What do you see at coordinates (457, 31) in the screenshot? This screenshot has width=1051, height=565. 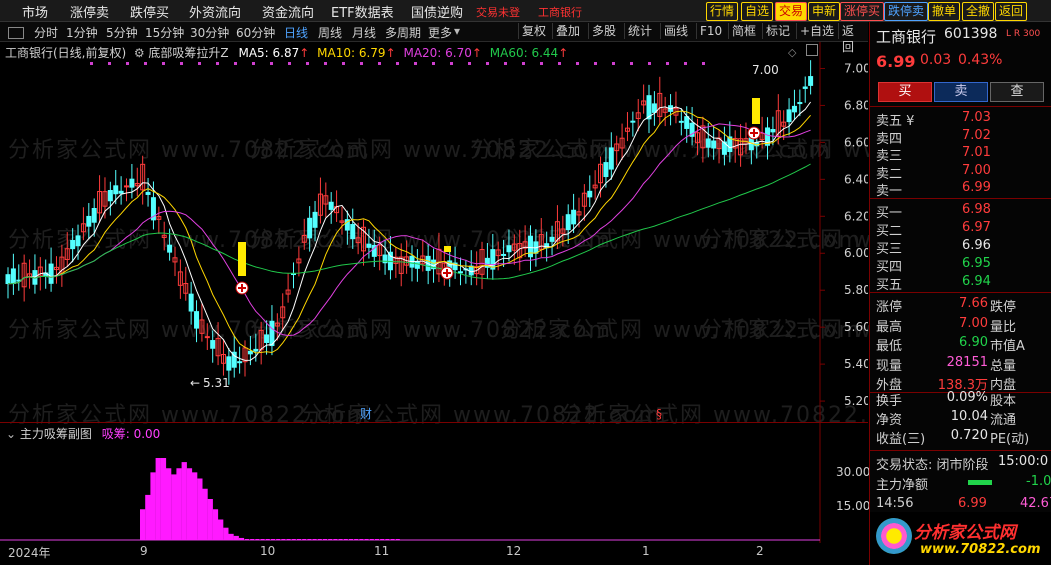 I see `chevron-down-icon: ▾` at bounding box center [457, 31].